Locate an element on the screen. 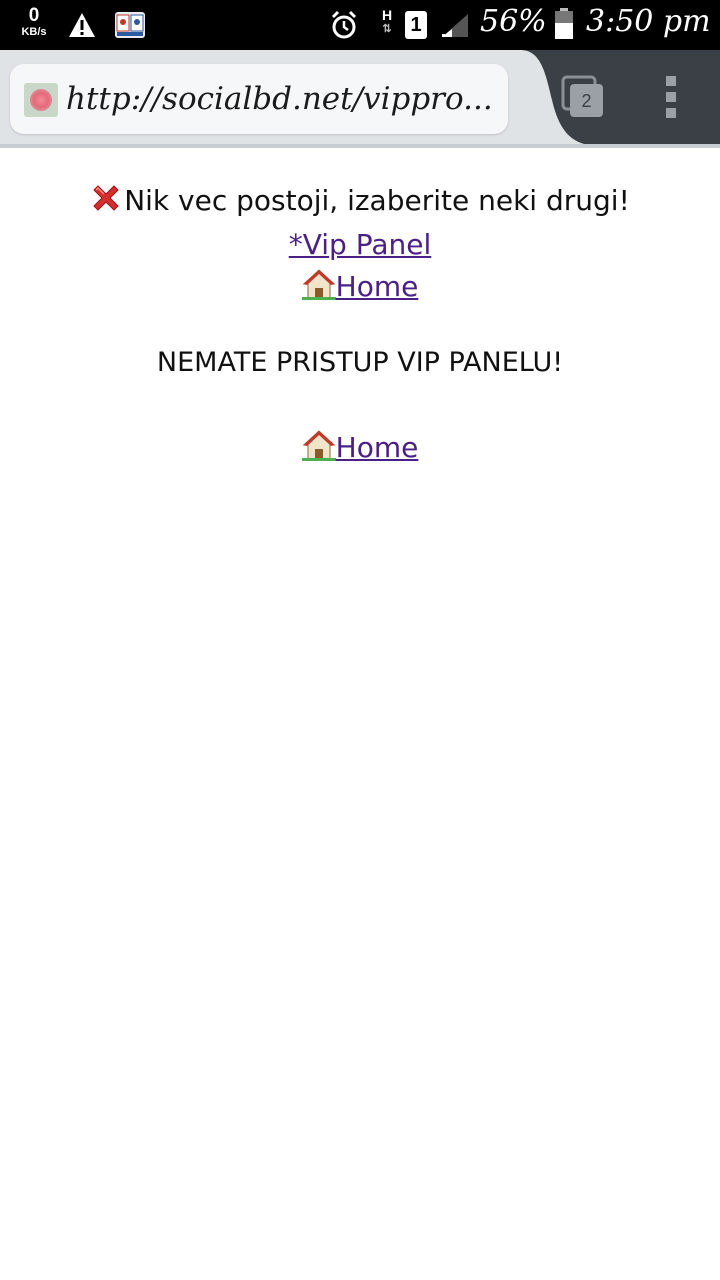  browser-toolbar: http://socialbd.net/vippro... 2 is located at coordinates (360, 98).